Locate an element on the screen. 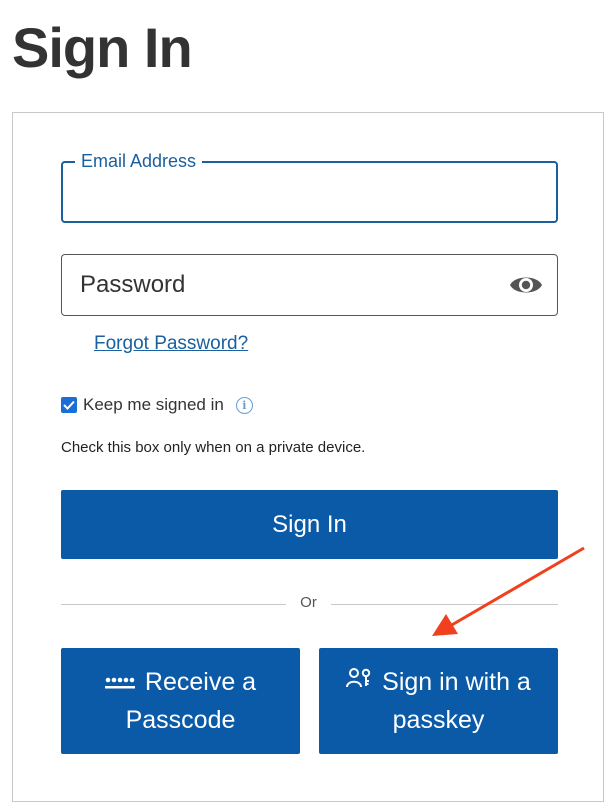 The image size is (615, 802). receive-passcode-button: Receive a Passcode is located at coordinates (180, 701).